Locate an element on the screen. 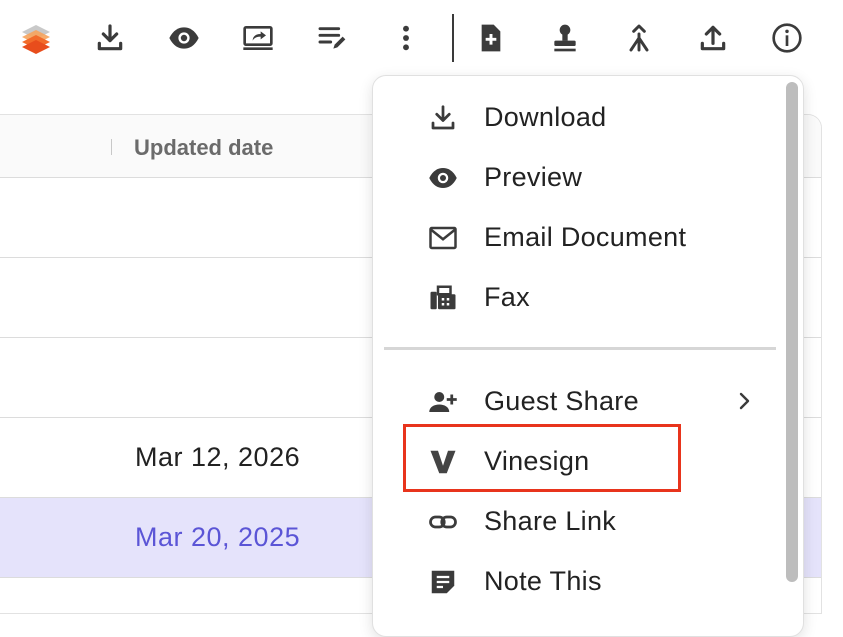 The height and width of the screenshot is (637, 843). column-header-updated-date: Updated date is located at coordinates (203, 148).